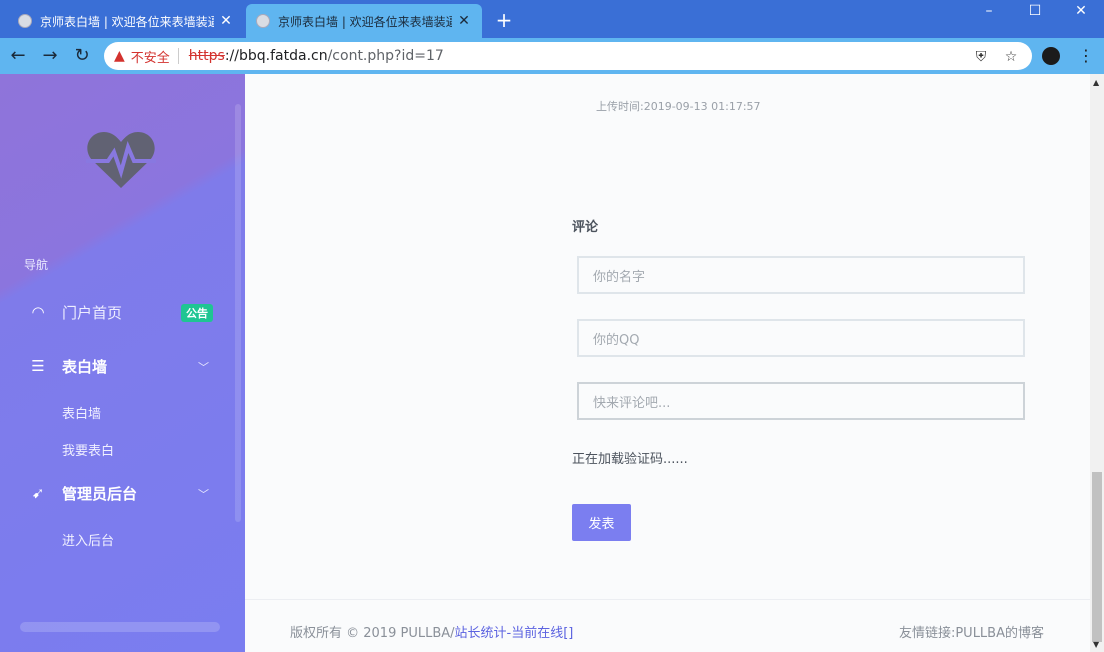  What do you see at coordinates (121, 160) in the screenshot?
I see `heartbeat-logo-icon` at bounding box center [121, 160].